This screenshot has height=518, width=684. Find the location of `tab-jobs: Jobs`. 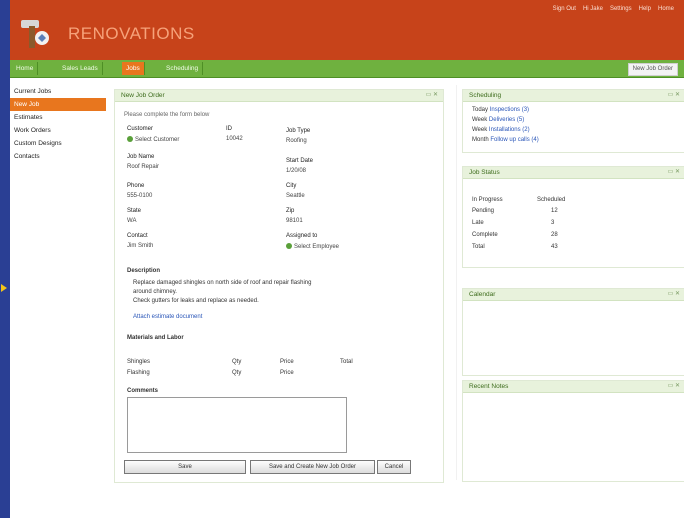

tab-jobs: Jobs is located at coordinates (133, 68).